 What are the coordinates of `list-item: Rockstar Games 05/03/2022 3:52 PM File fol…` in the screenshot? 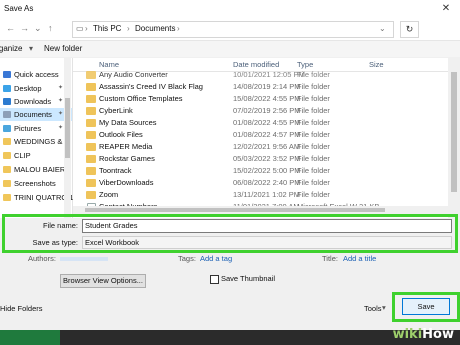 It's located at (223, 159).